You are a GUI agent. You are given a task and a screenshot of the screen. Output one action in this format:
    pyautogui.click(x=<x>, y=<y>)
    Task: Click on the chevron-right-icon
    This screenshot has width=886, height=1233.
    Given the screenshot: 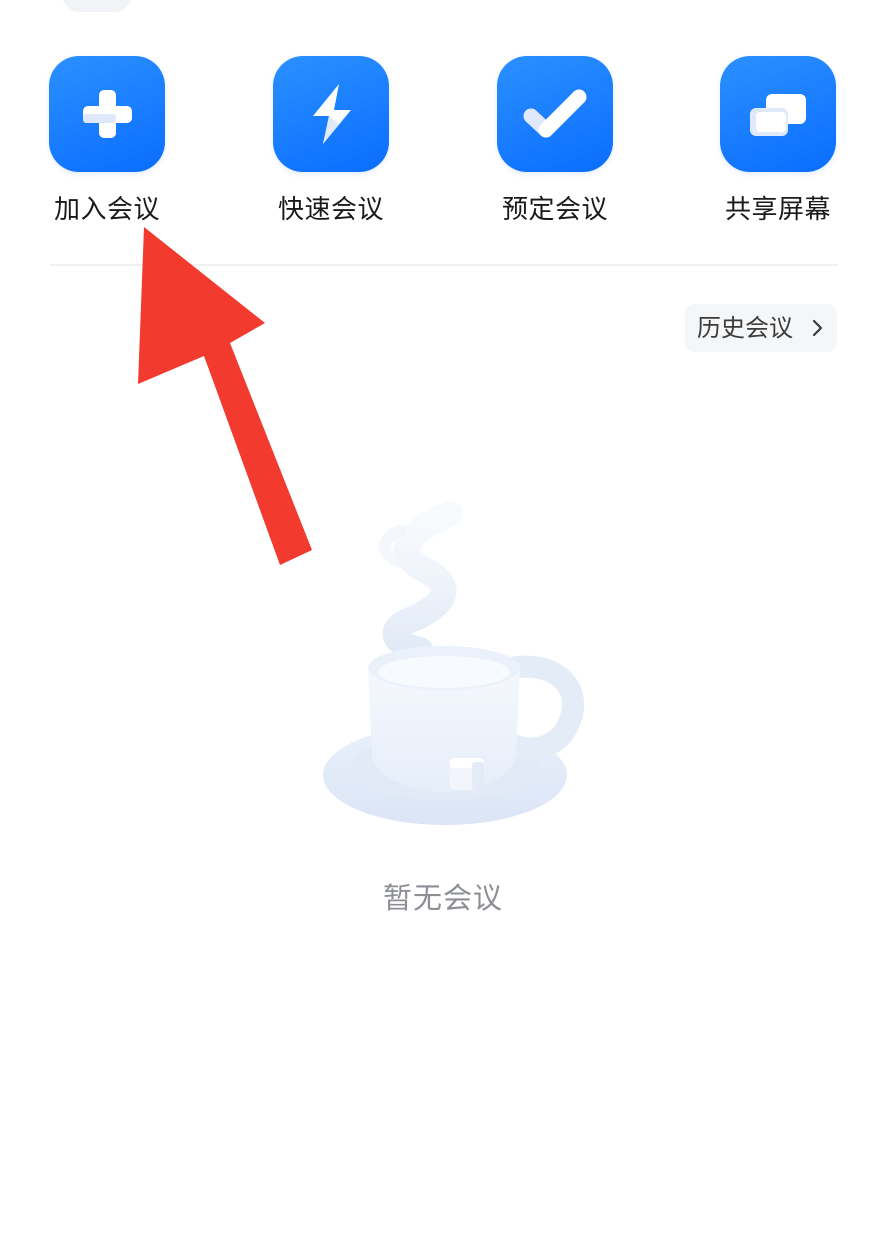 What is the action you would take?
    pyautogui.click(x=817, y=328)
    